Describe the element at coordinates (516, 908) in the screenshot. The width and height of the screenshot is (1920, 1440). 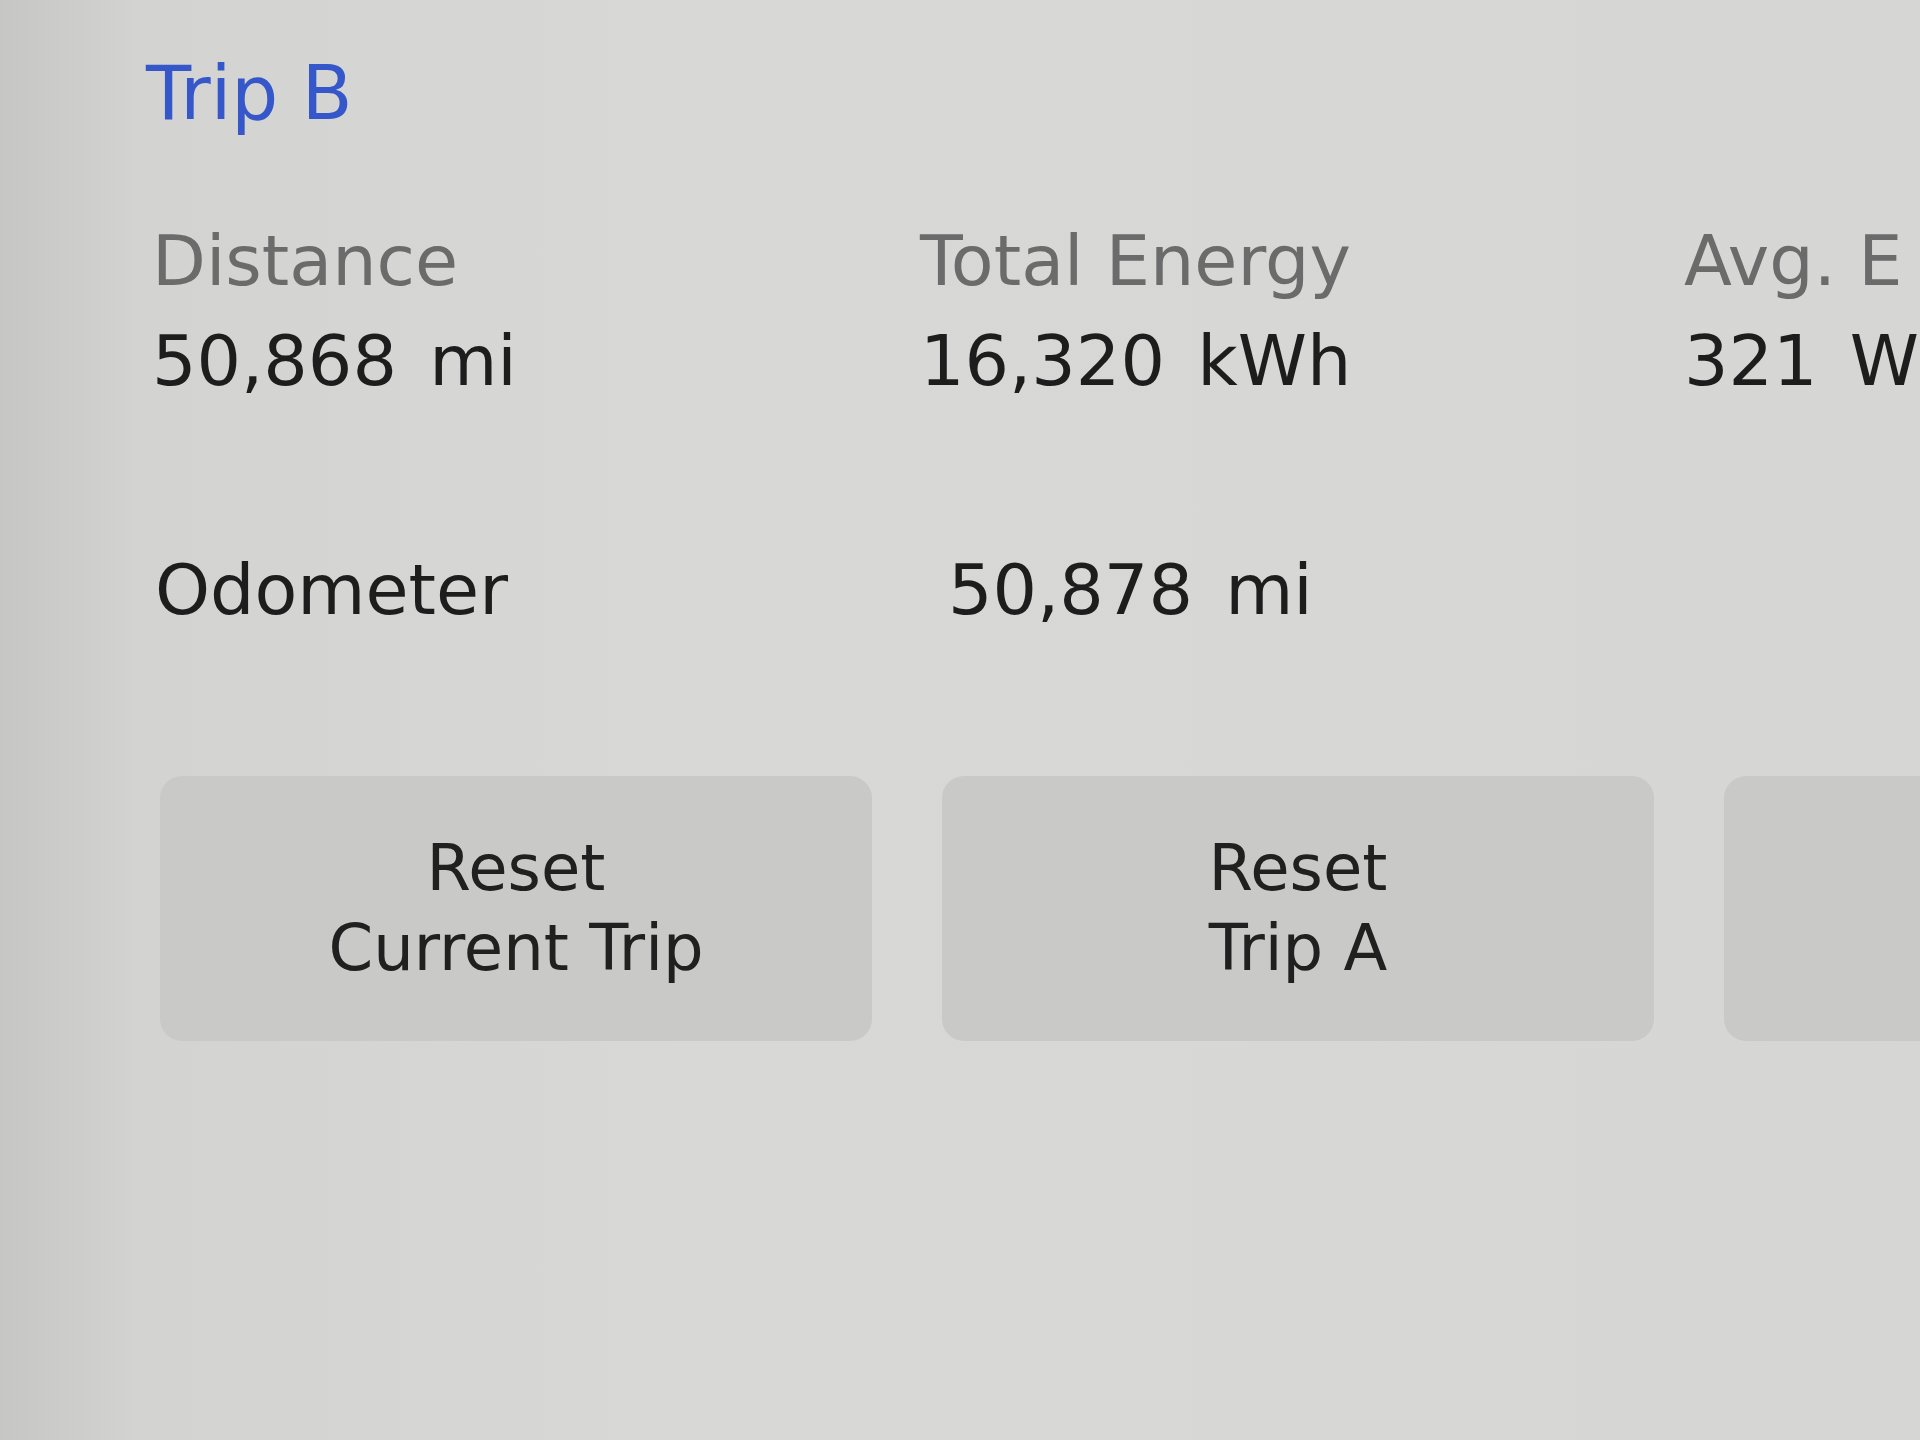
I see `reset-button: Reset Current Trip` at that location.